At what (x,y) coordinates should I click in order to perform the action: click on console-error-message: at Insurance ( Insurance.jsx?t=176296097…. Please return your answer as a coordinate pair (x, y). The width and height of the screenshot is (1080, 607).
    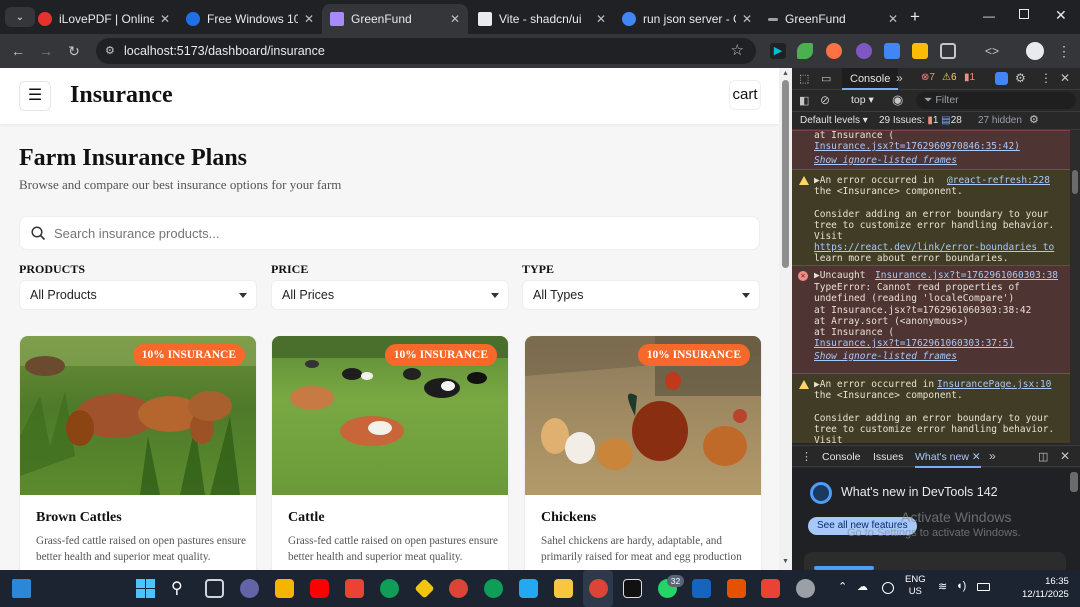
    Looking at the image, I should click on (931, 149).